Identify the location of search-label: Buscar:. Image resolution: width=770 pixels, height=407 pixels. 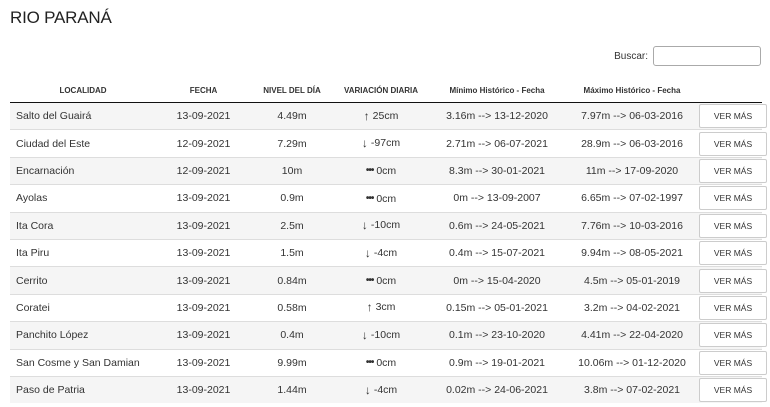
(631, 56).